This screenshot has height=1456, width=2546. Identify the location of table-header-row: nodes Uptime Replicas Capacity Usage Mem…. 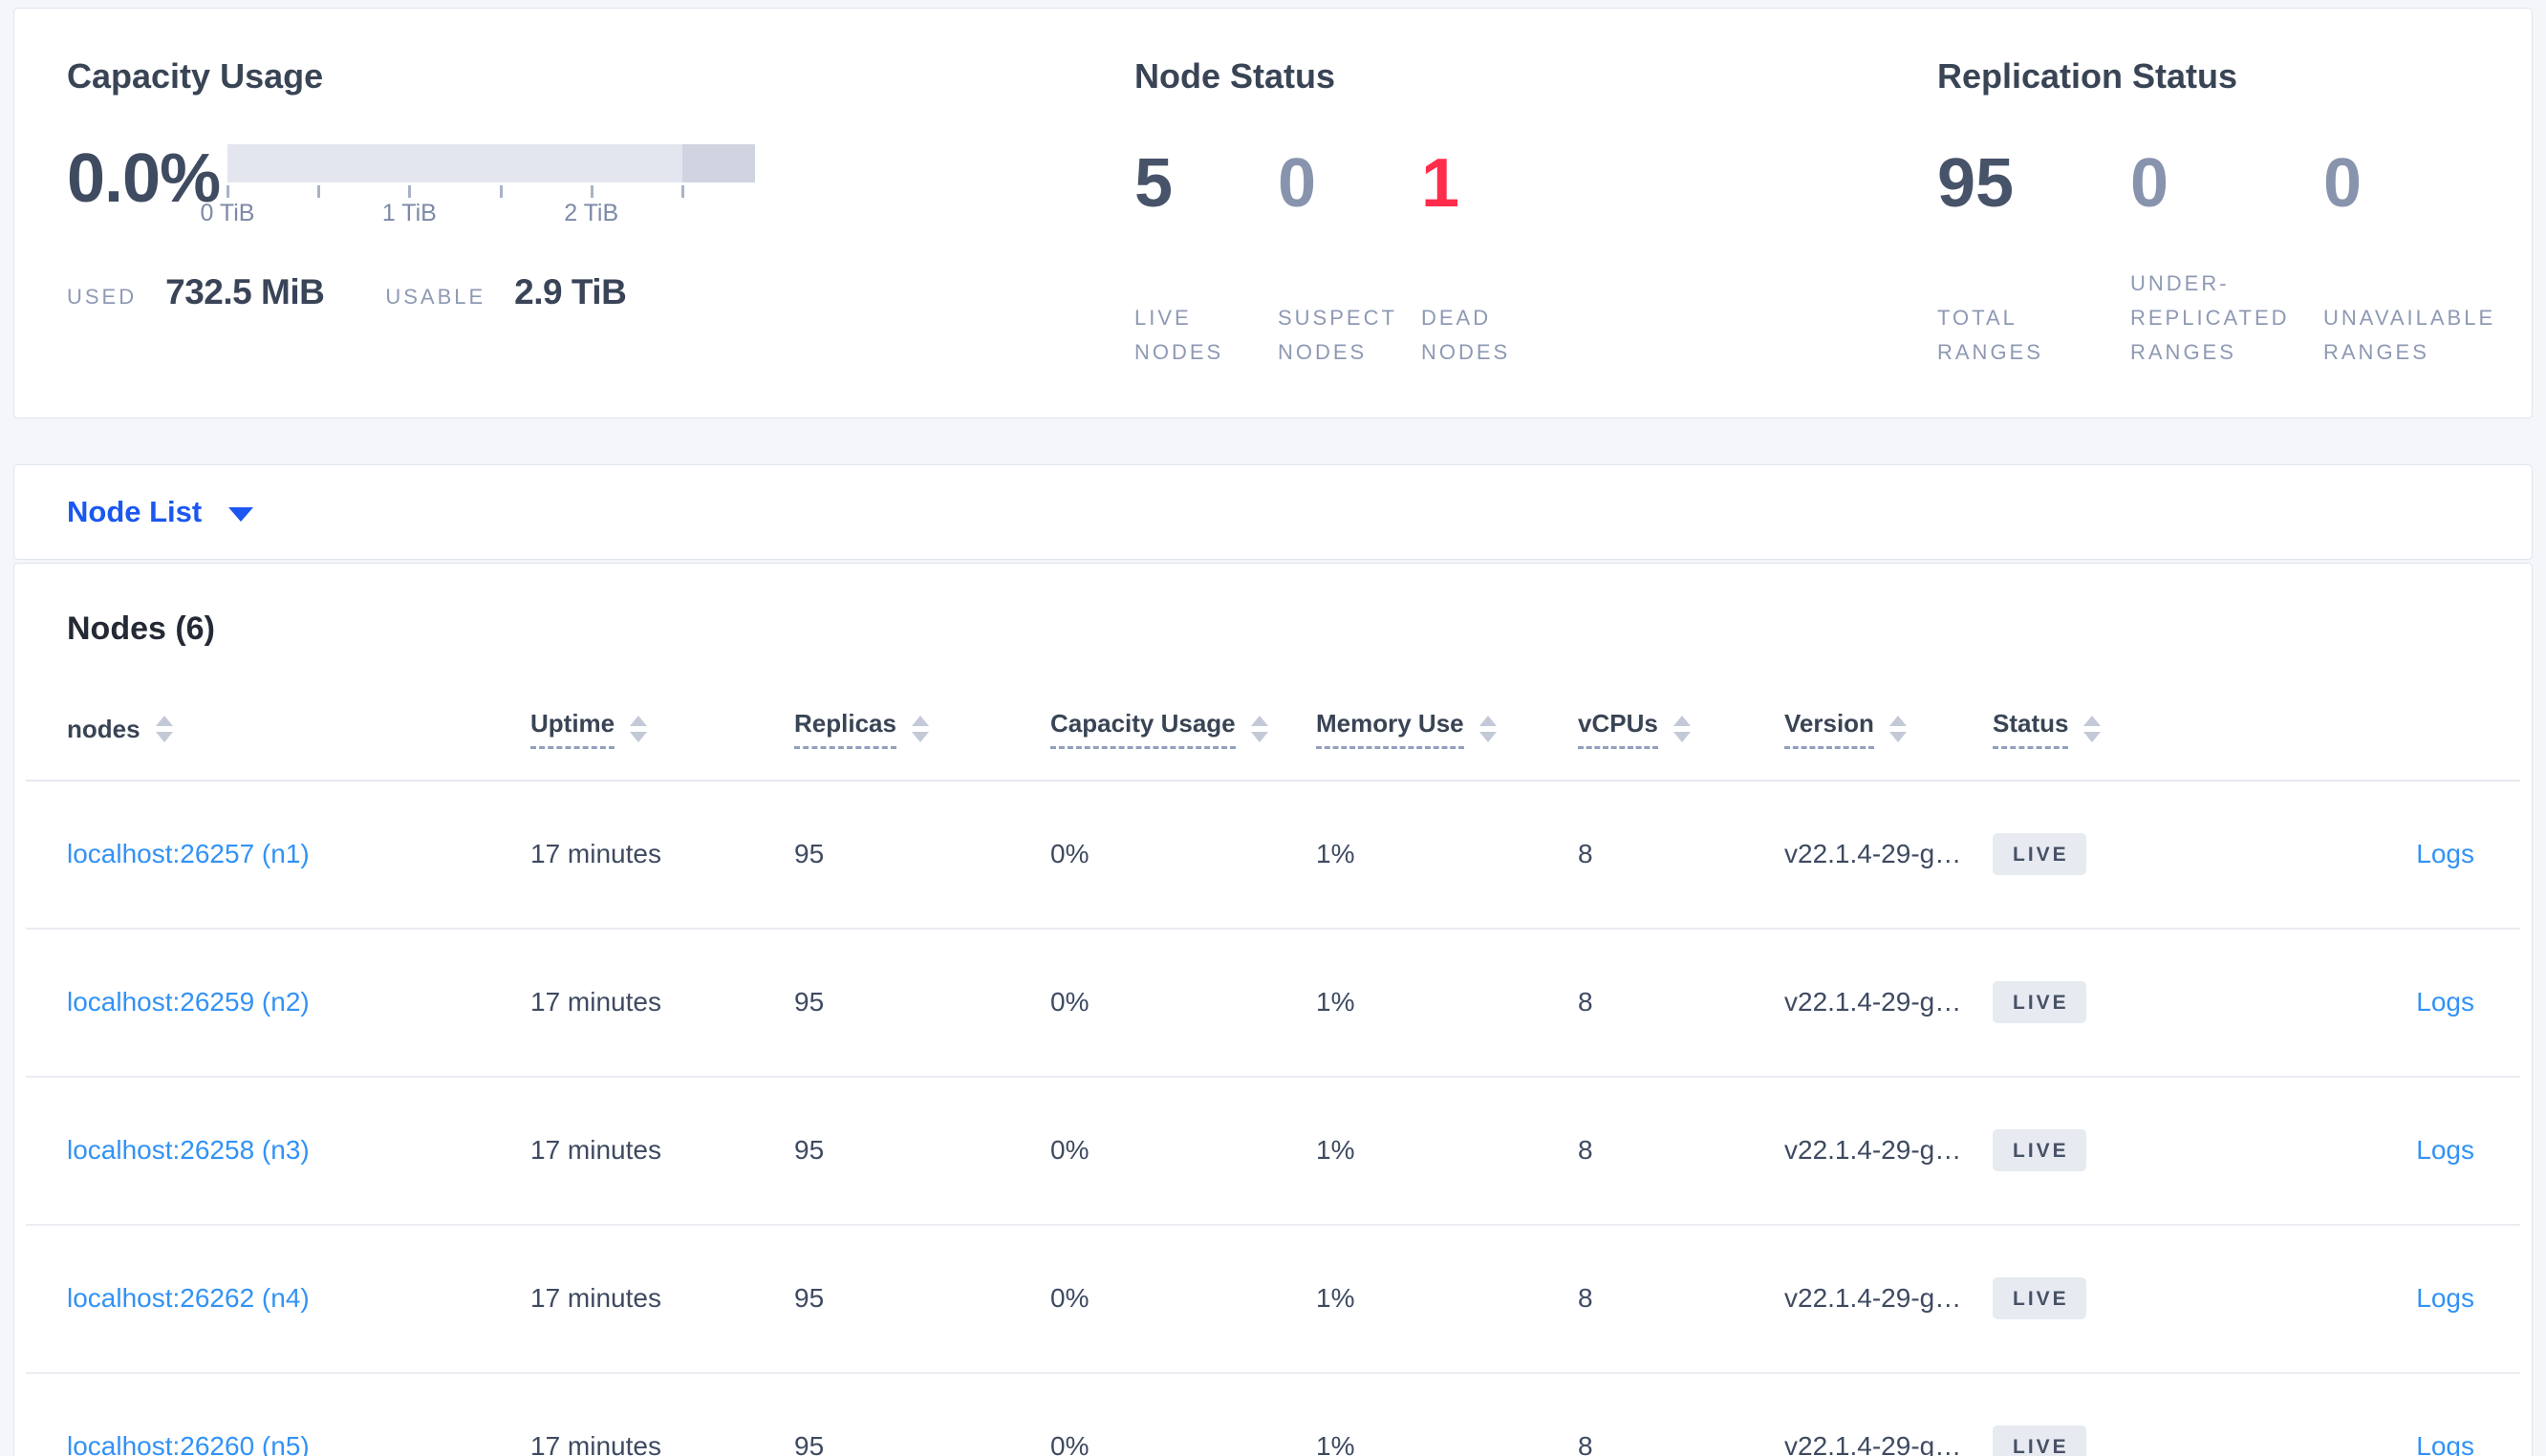
(1273, 731).